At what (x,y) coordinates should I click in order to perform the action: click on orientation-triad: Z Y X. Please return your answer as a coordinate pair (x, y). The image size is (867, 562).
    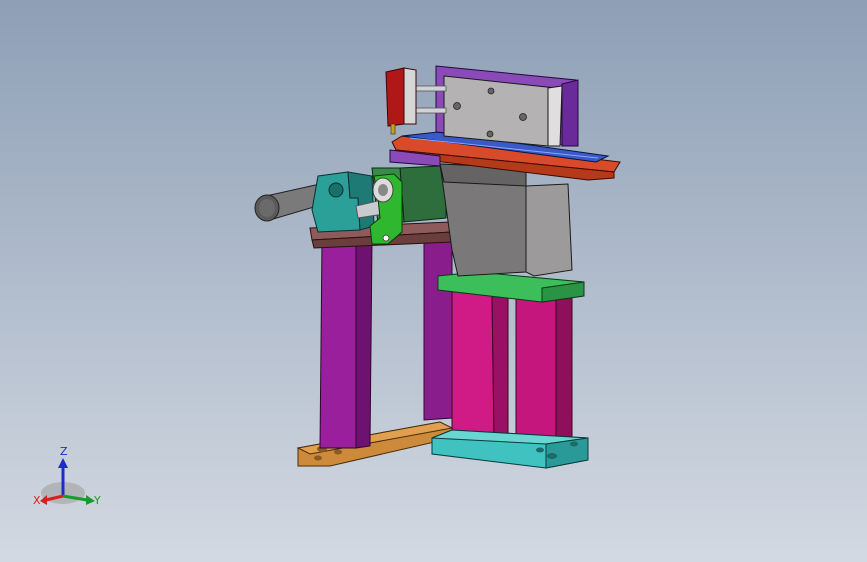
    Looking at the image, I should click on (67, 476).